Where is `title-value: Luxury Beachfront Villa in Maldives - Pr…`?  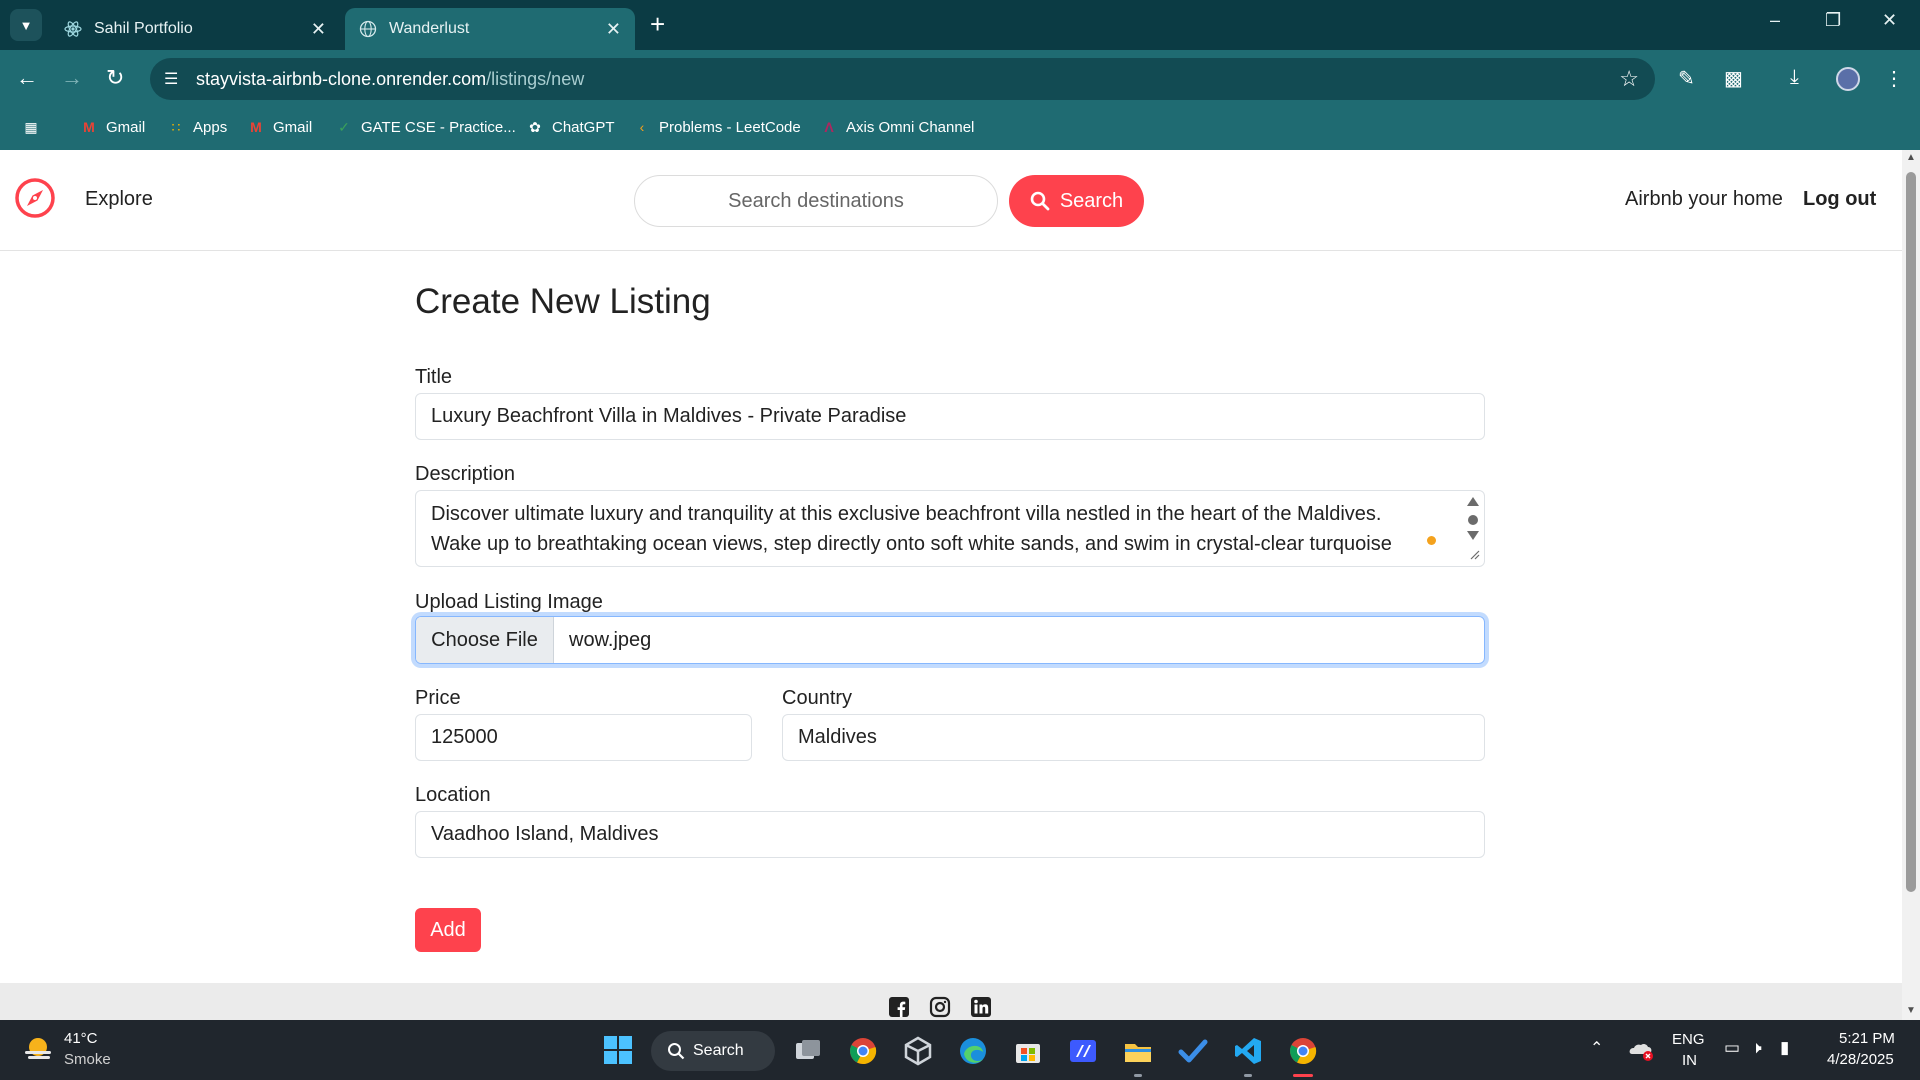
title-value: Luxury Beachfront Villa in Maldives - Pr… is located at coordinates (669, 416).